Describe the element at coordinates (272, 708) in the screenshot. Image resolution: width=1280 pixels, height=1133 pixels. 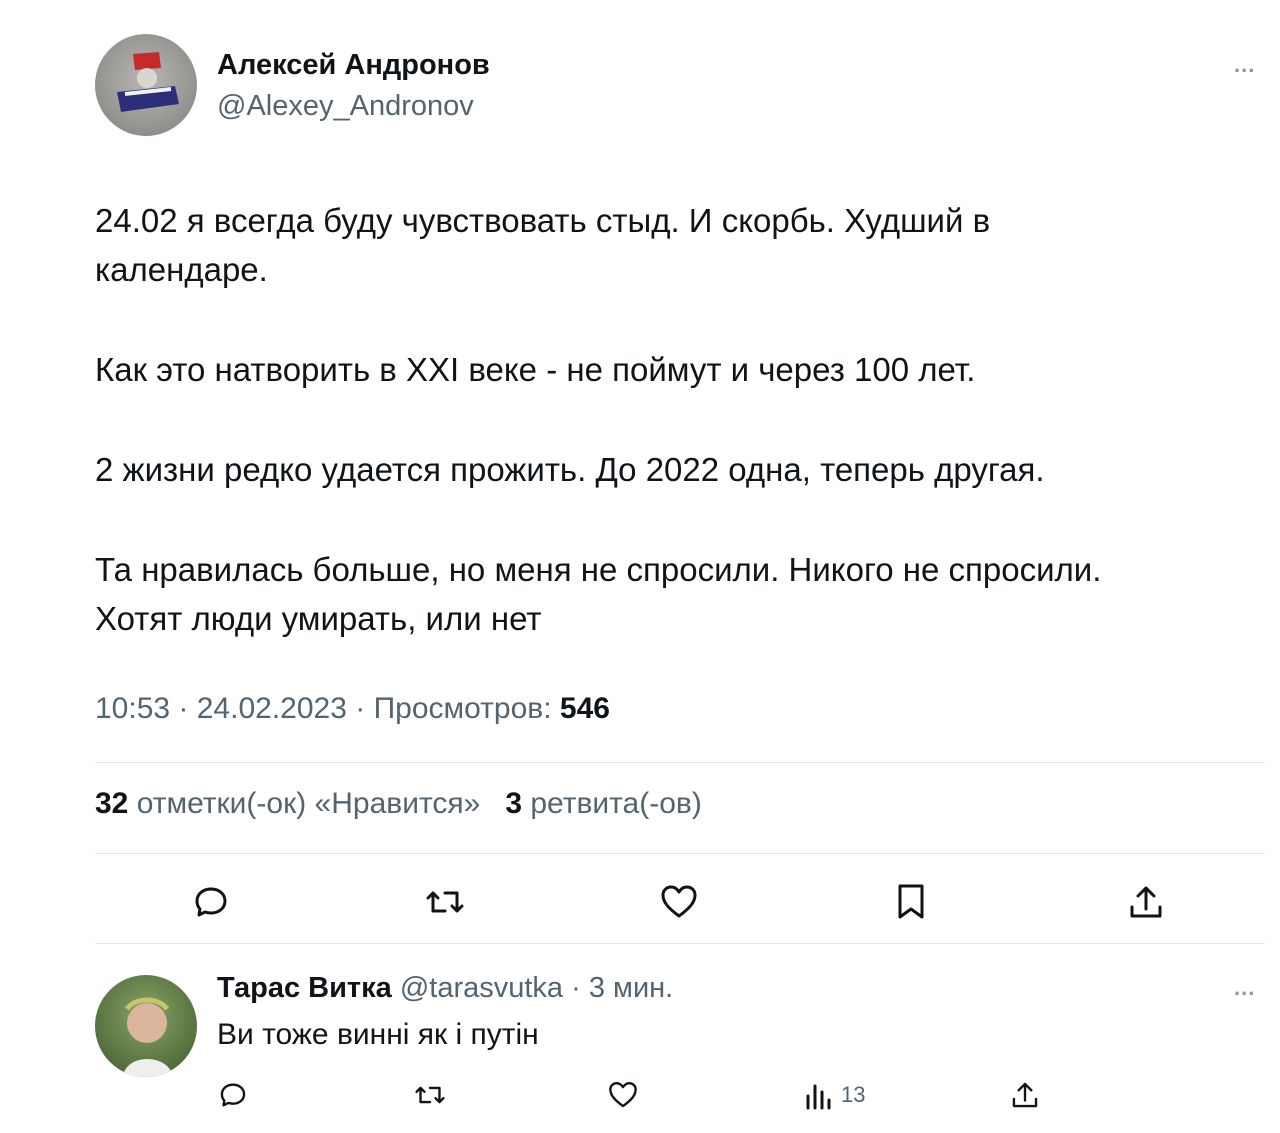
I see `tweet-date: 24.02.2023` at that location.